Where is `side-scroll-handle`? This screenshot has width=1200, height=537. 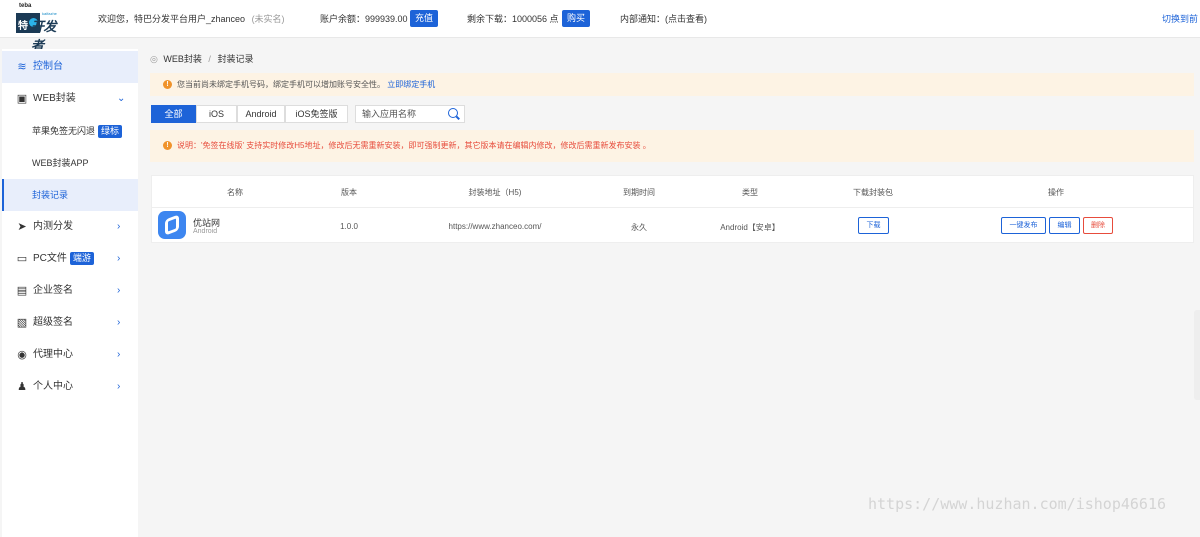 side-scroll-handle is located at coordinates (1197, 355).